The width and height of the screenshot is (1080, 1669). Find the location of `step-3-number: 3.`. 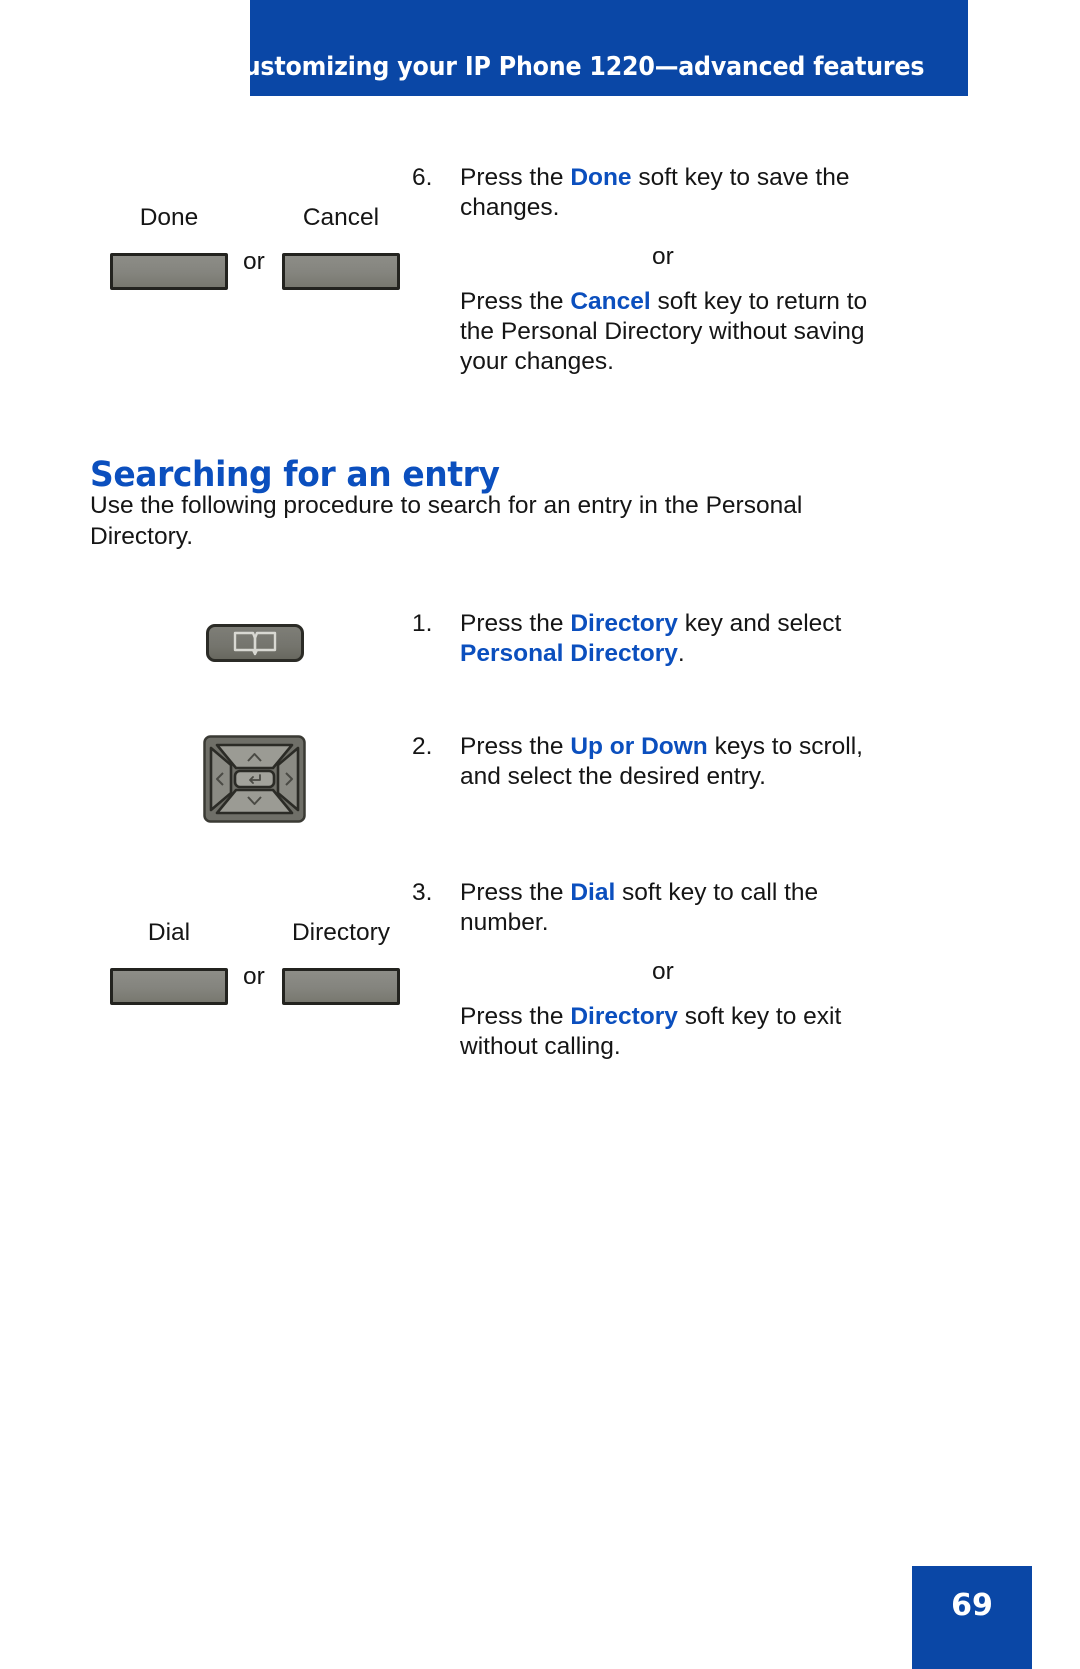

step-3-number: 3. is located at coordinates (422, 892).